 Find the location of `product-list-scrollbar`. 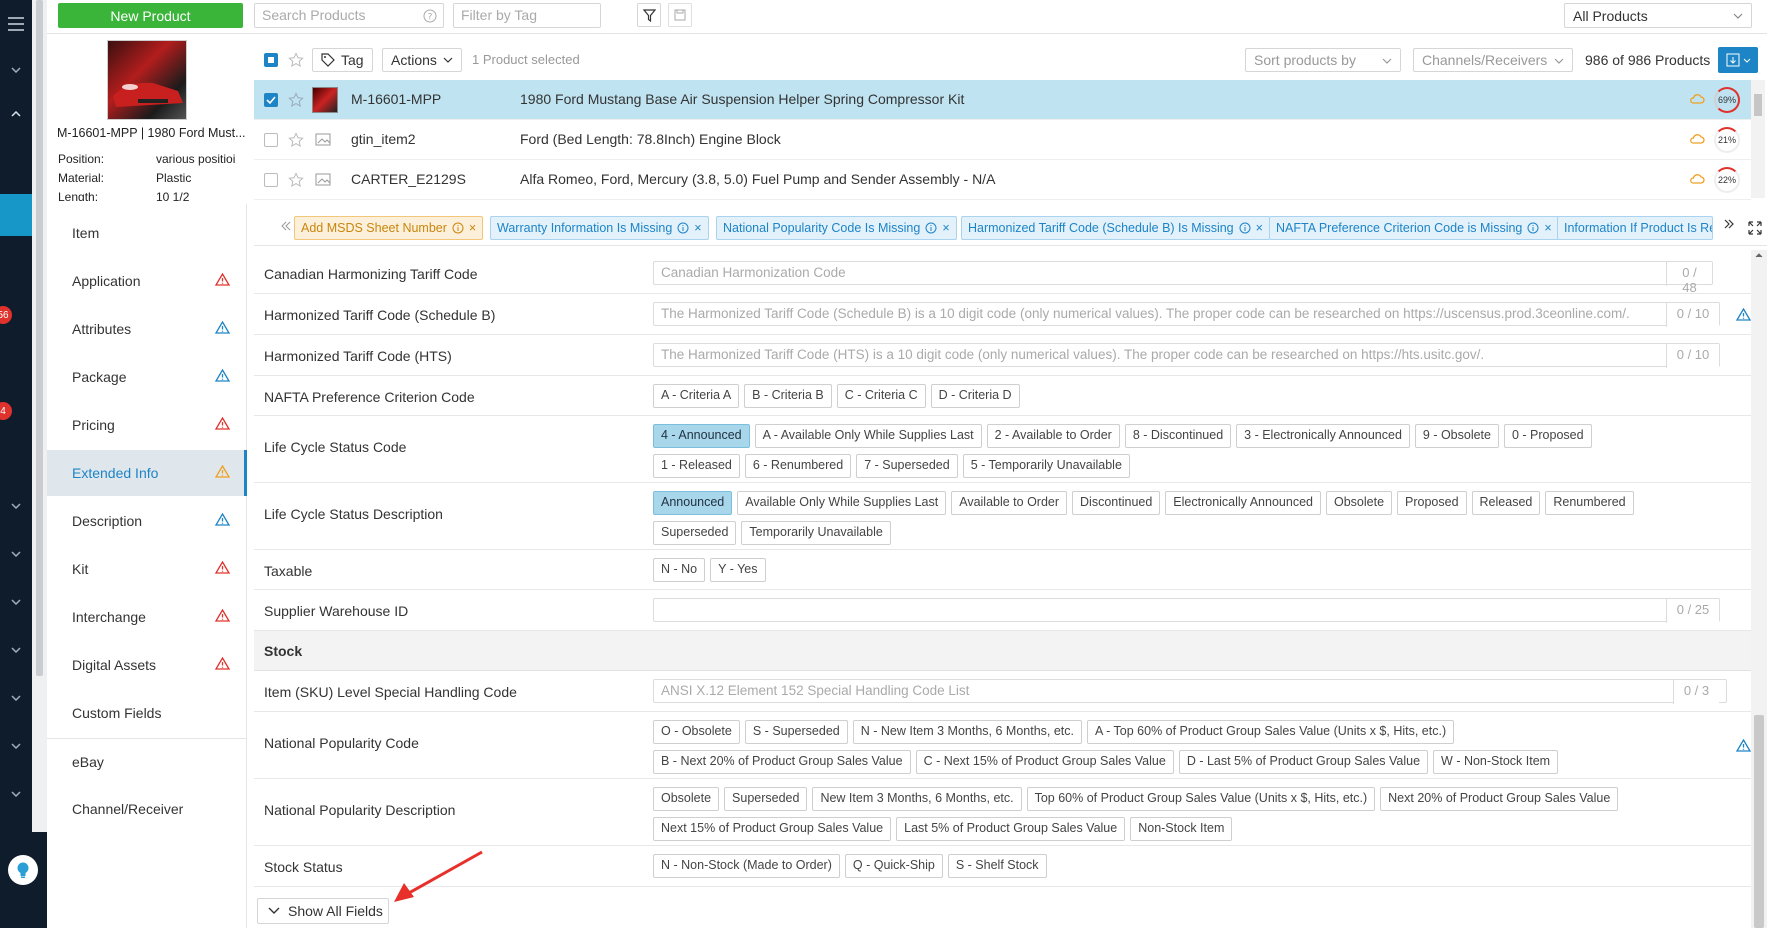

product-list-scrollbar is located at coordinates (1758, 139).